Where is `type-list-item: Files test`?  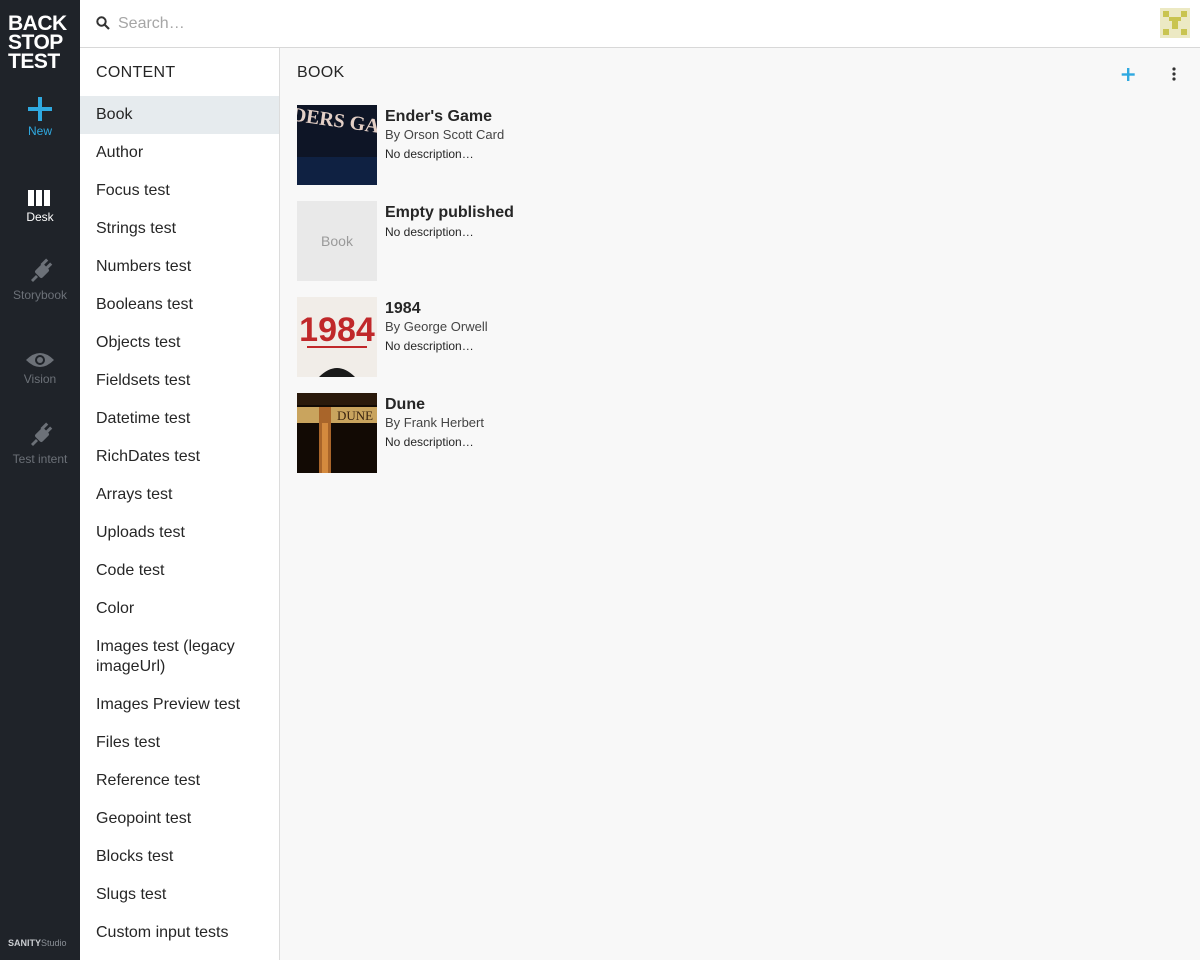
type-list-item: Files test is located at coordinates (179, 743).